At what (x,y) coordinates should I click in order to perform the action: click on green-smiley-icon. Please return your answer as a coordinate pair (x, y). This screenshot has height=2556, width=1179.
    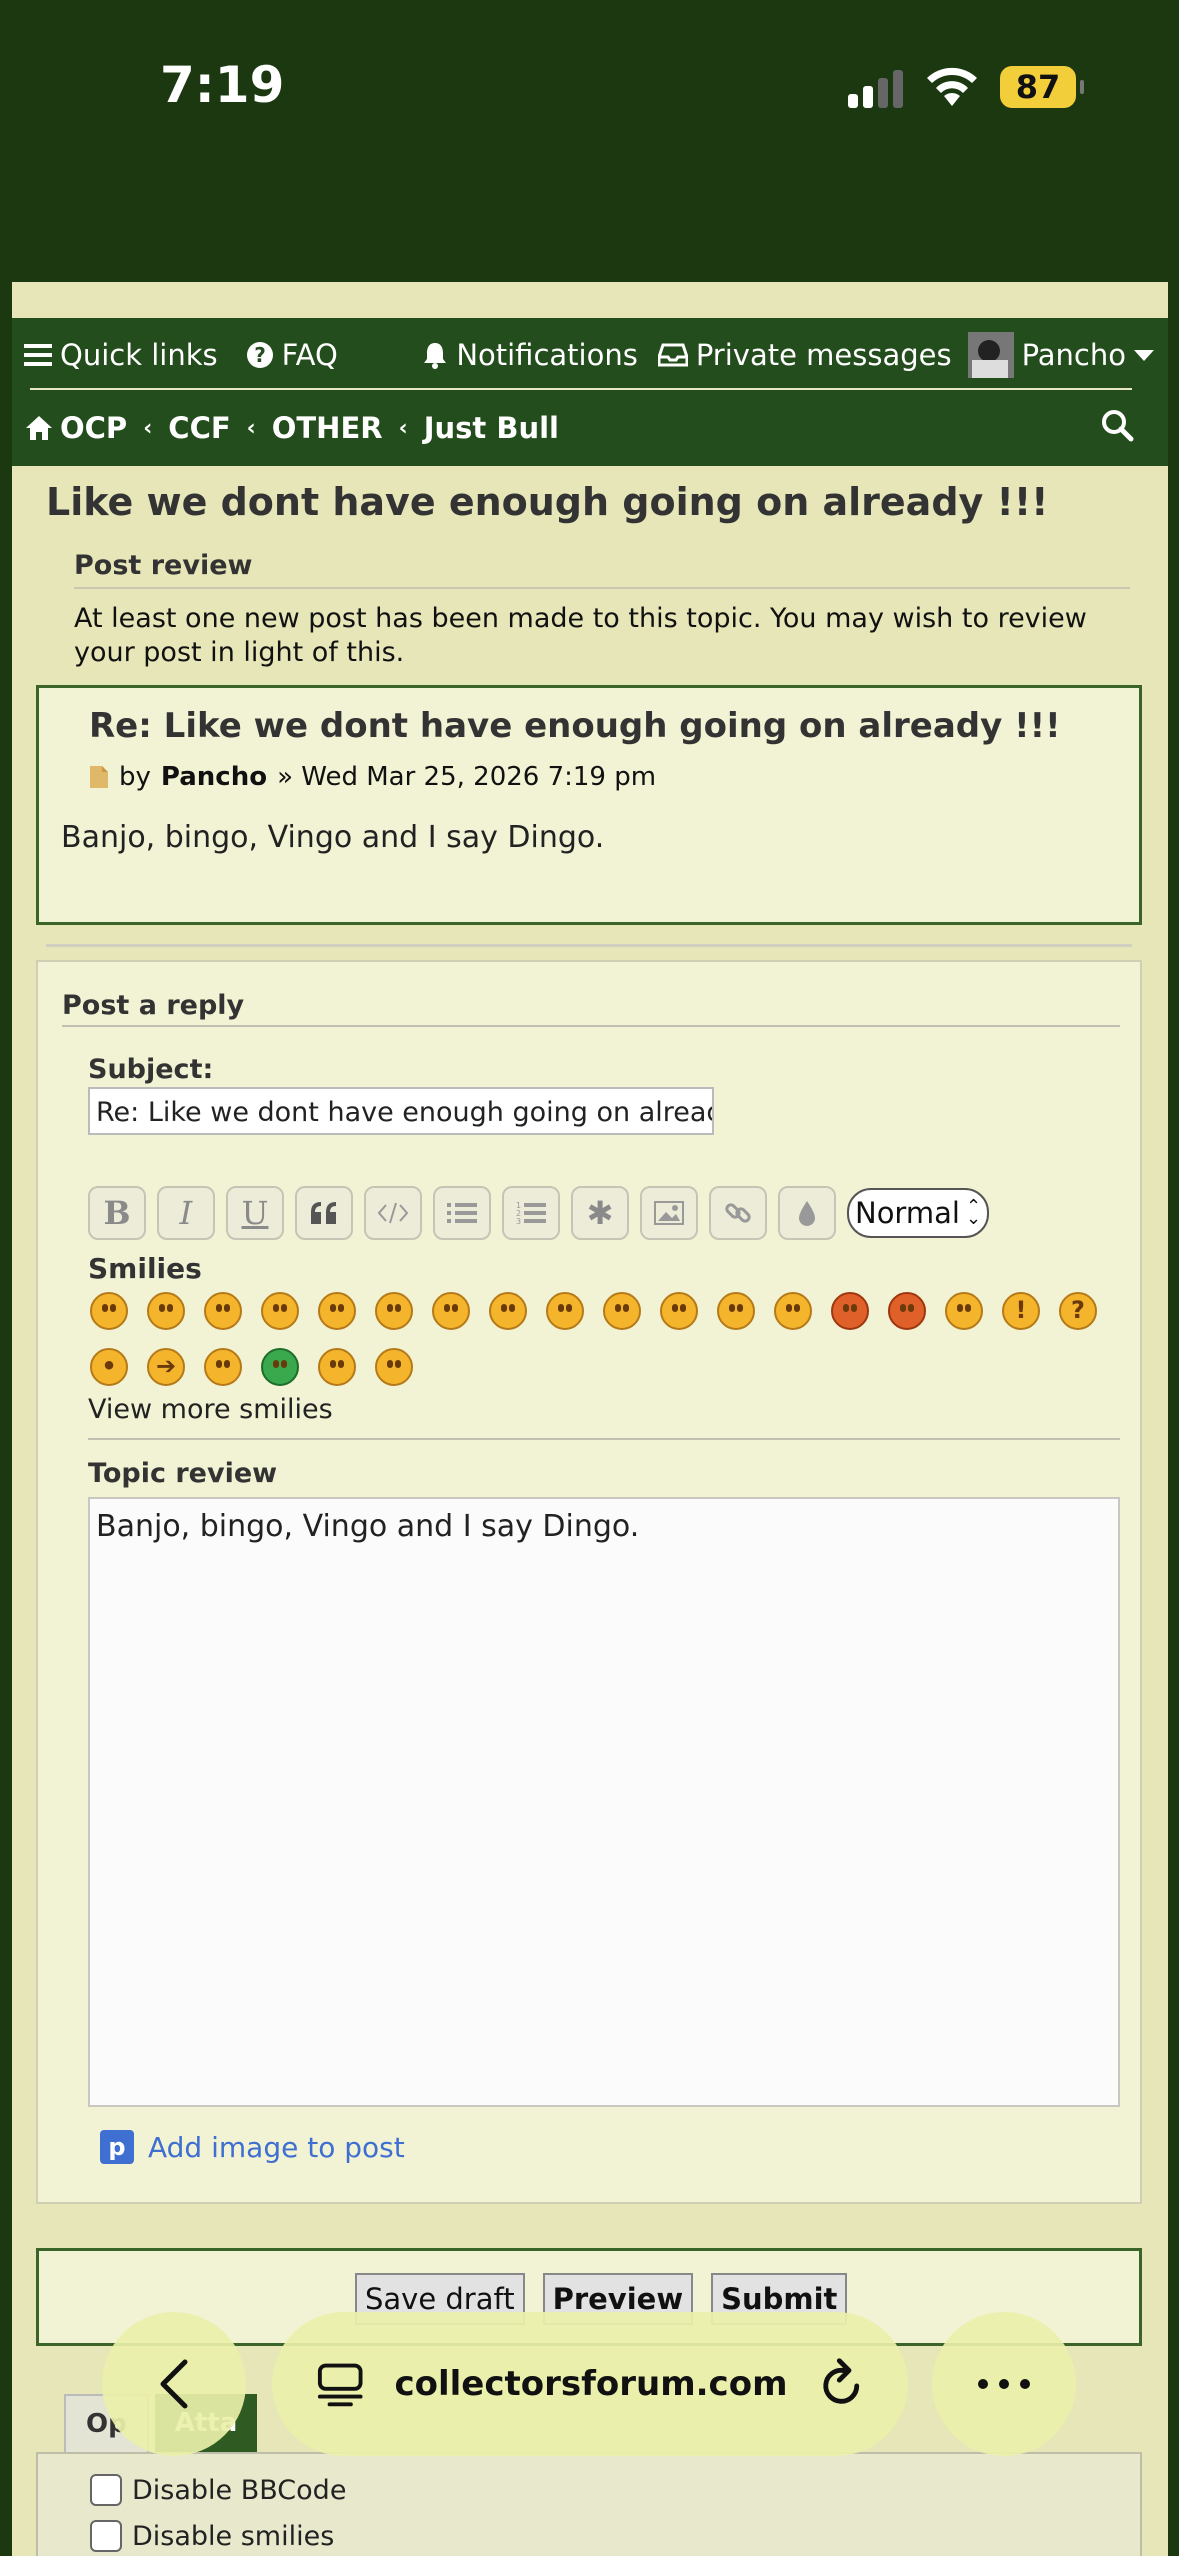
    Looking at the image, I should click on (280, 1367).